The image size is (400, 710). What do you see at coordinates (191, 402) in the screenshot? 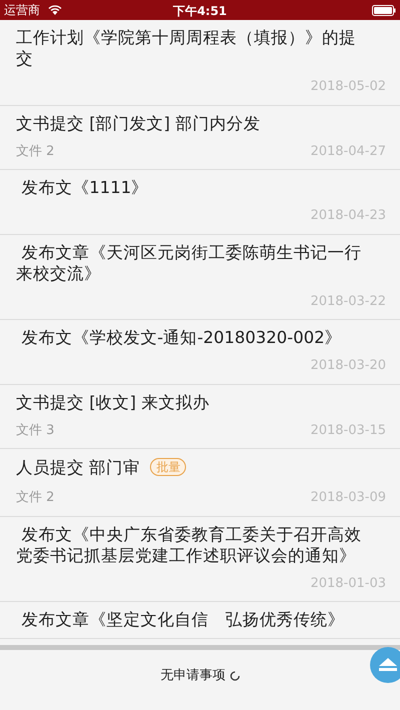
I see `item-title: 文书提交 [收文] 来文拟办` at bounding box center [191, 402].